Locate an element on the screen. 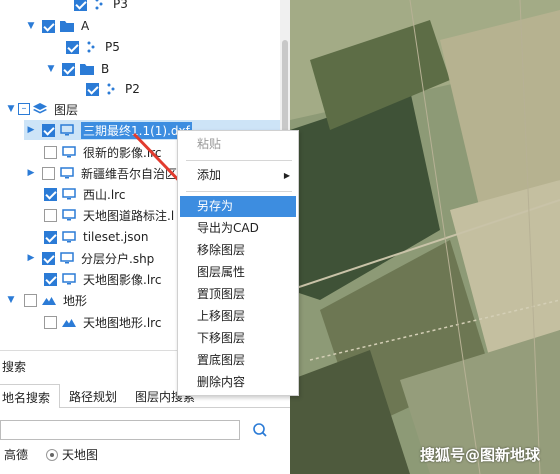  tree-item-label: 西山.lrc is located at coordinates (104, 194).